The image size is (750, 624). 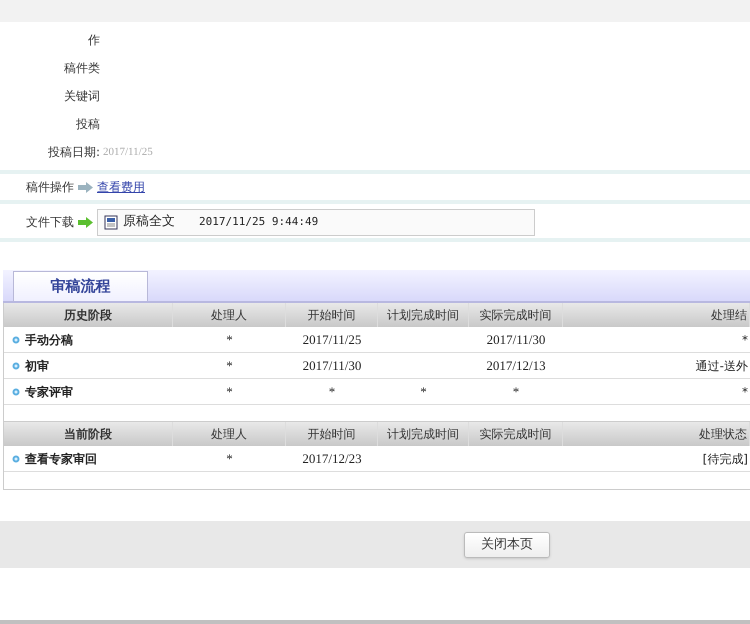 I want to click on field-label: 投稿日期:, so click(x=73, y=152).